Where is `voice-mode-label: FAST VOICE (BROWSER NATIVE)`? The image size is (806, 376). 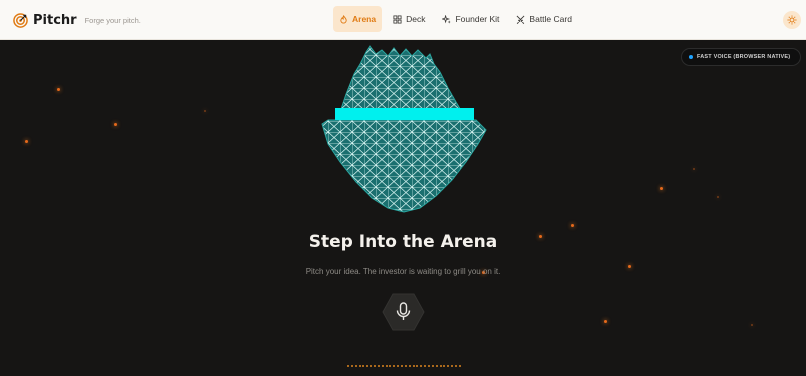
voice-mode-label: FAST VOICE (BROWSER NATIVE) is located at coordinates (744, 57).